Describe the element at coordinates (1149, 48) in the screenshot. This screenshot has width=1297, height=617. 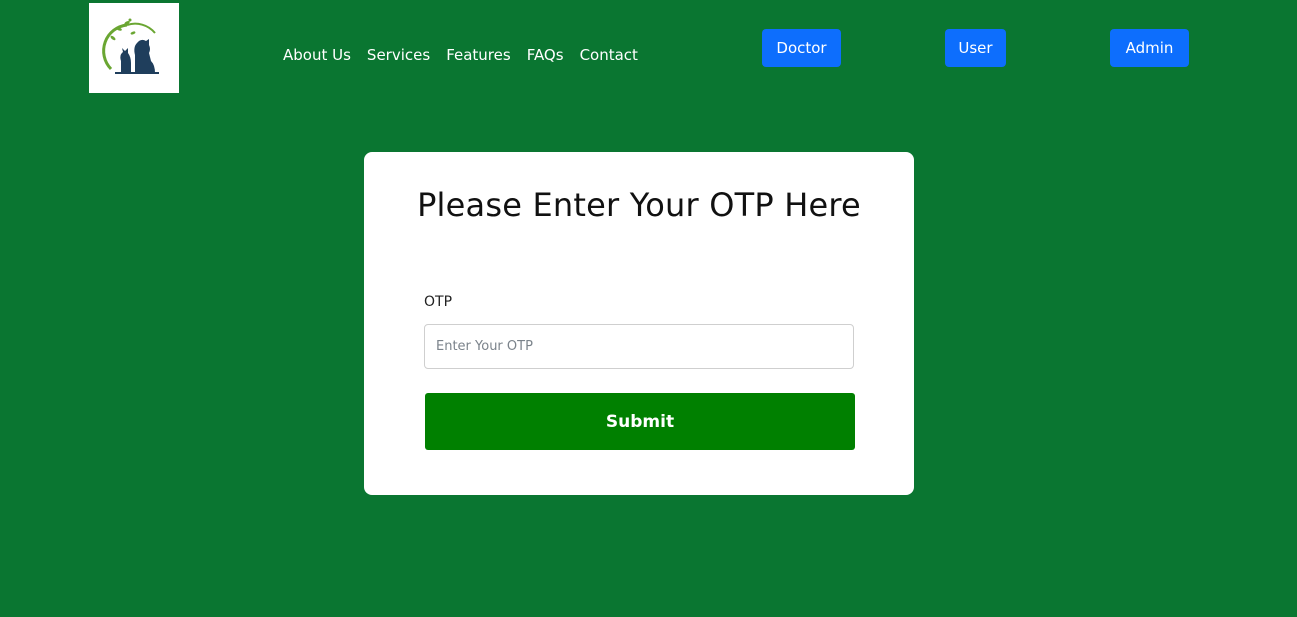
I see `admin-button: Admin` at that location.